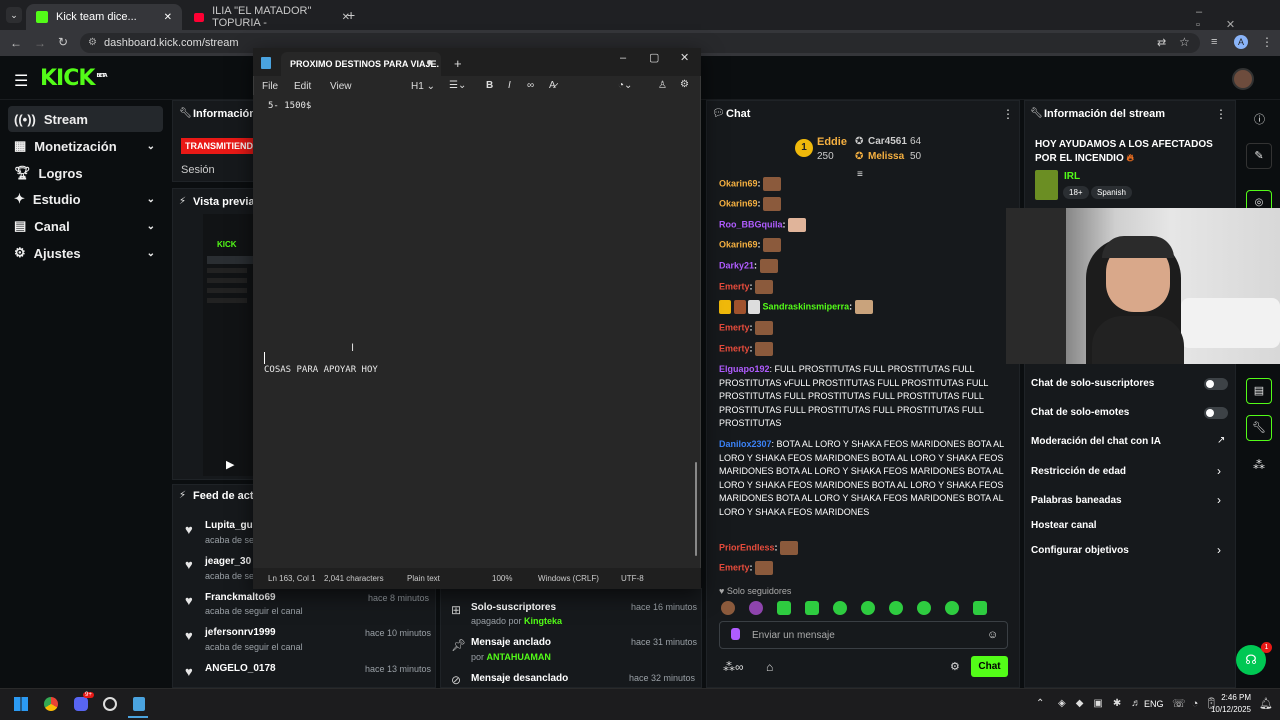 The image size is (1280, 720). Describe the element at coordinates (341, 86) in the screenshot. I see `menu-view: View` at that location.